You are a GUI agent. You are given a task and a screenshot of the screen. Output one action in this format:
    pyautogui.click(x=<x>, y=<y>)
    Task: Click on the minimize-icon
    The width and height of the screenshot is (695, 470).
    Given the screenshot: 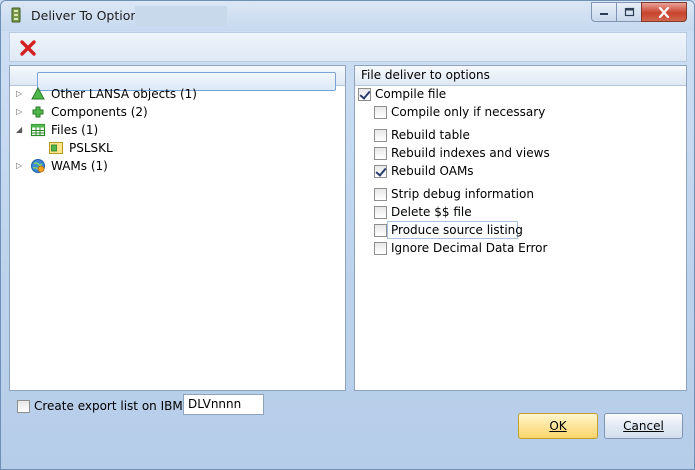 What is the action you would take?
    pyautogui.click(x=604, y=14)
    